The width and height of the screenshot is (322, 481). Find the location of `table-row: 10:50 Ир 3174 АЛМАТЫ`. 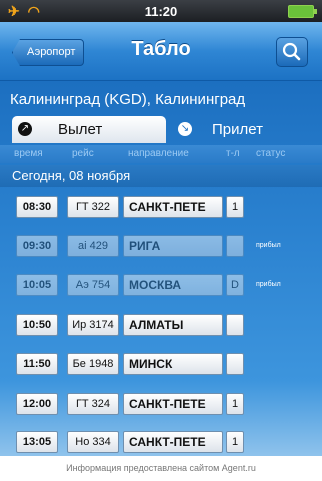

table-row: 10:50 Ир 3174 АЛМАТЫ is located at coordinates (161, 325).